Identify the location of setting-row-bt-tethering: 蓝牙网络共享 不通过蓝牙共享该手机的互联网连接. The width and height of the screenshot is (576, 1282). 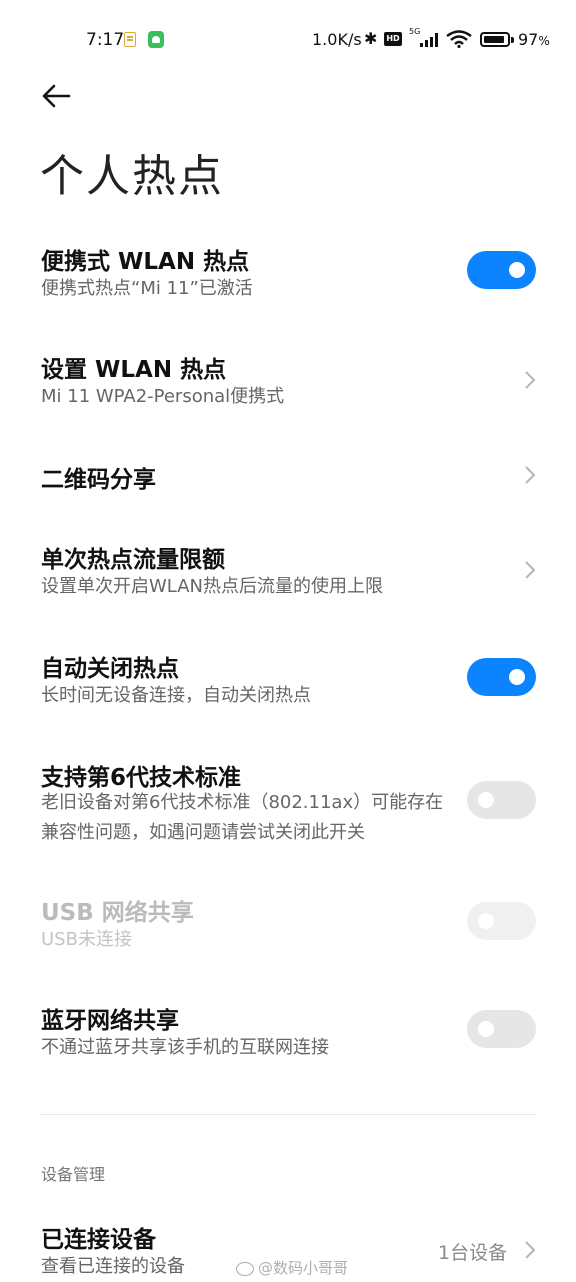
(288, 1034).